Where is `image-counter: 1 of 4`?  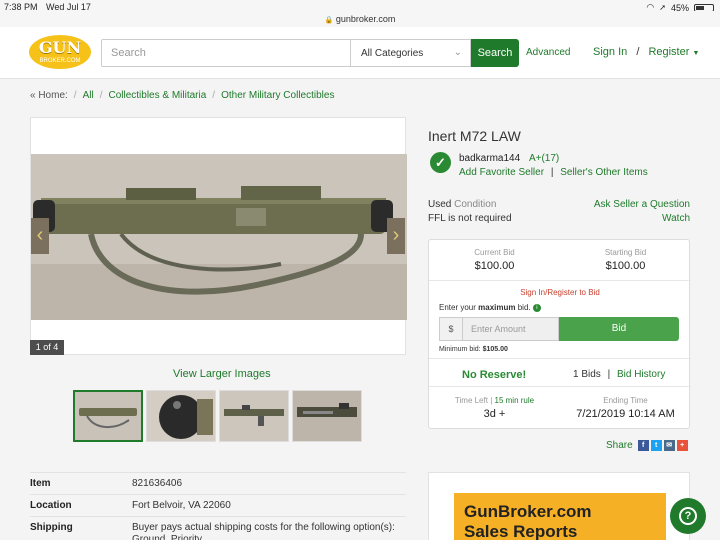 image-counter: 1 of 4 is located at coordinates (47, 347).